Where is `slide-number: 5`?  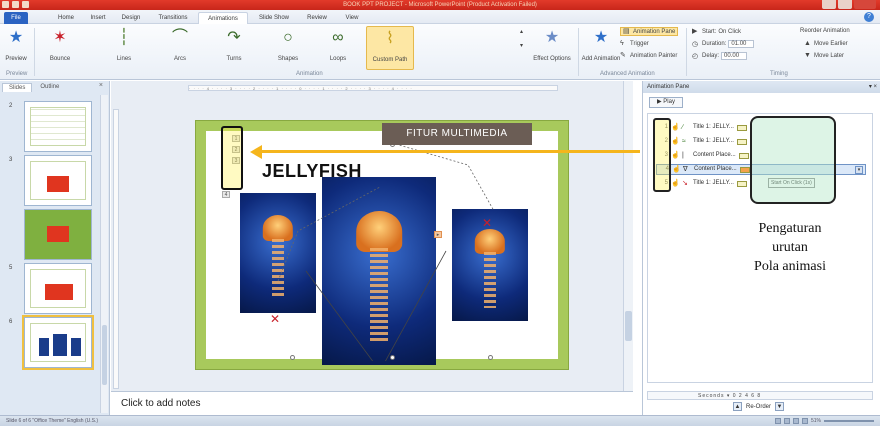 slide-number: 5 is located at coordinates (11, 268).